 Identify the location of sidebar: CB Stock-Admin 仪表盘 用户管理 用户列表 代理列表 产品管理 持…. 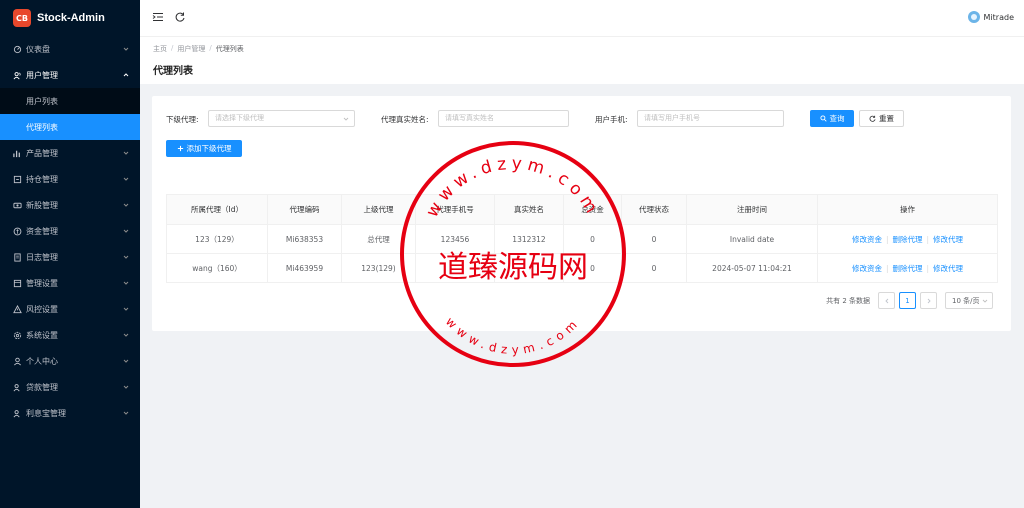
(70, 254).